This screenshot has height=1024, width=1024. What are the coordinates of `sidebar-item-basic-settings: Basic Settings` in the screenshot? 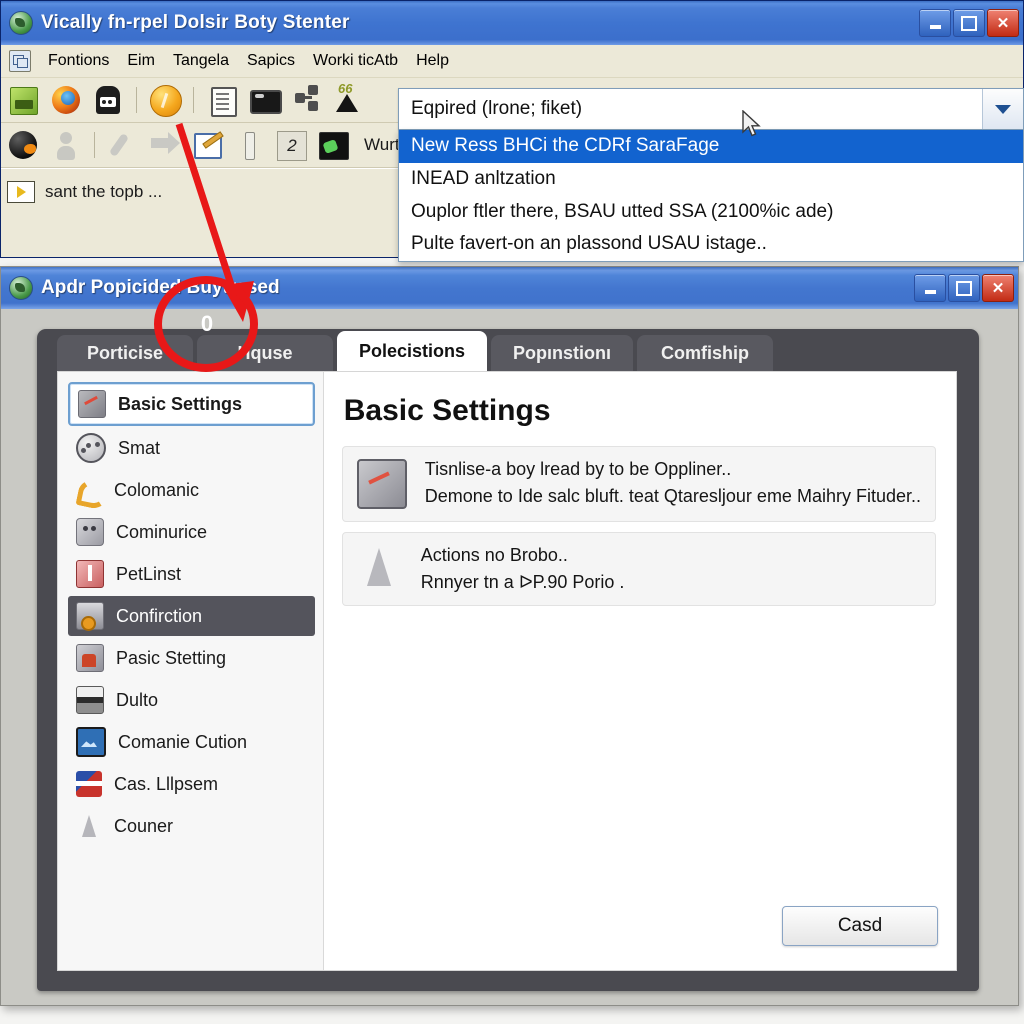 It's located at (191, 404).